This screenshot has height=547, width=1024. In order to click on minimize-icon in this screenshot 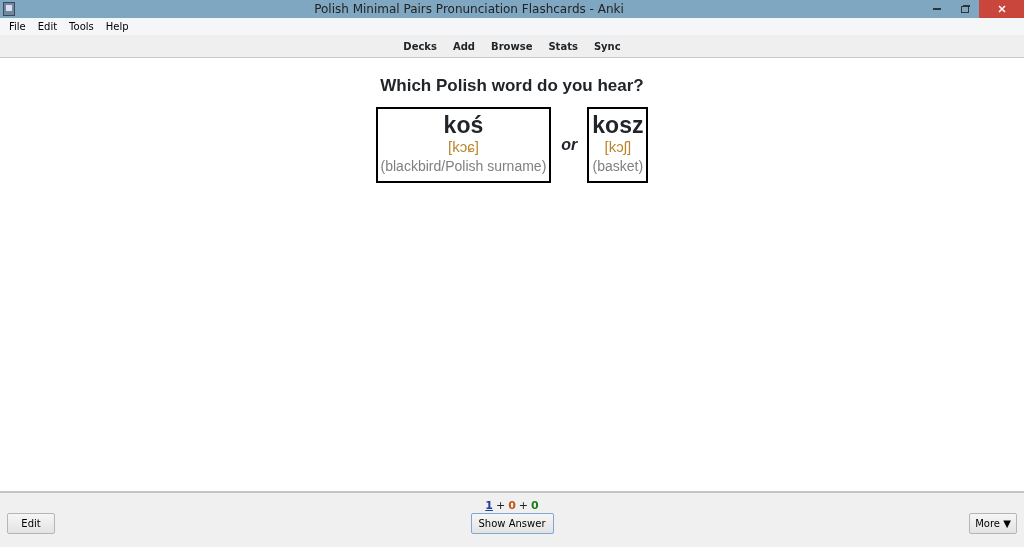, I will do `click(937, 9)`.